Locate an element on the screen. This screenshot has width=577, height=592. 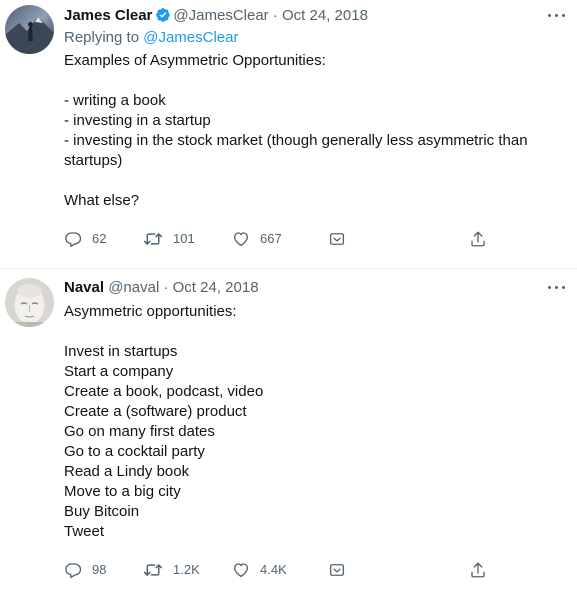
author-name: Naval is located at coordinates (84, 287).